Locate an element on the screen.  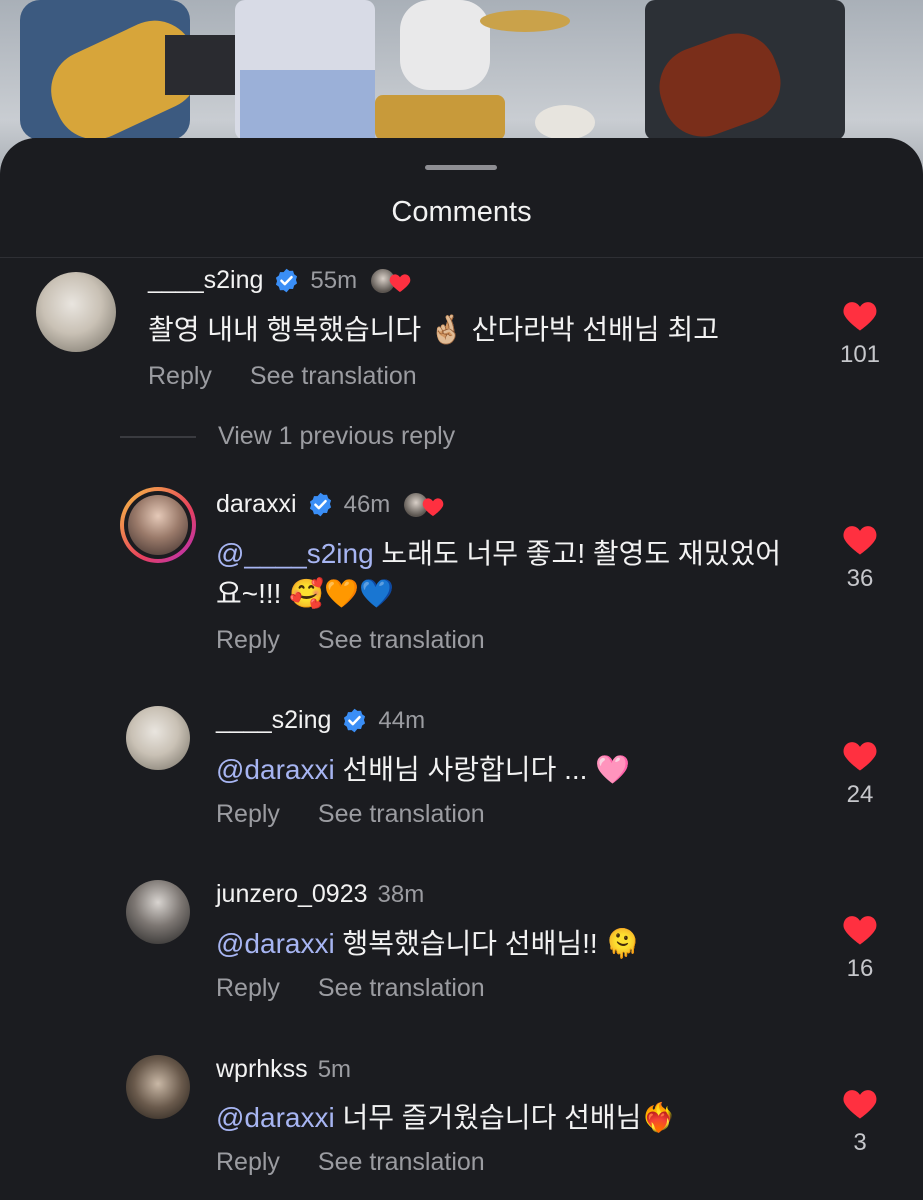
comment-text: @____s2ing 노래도 너무 좋고! 촬영도 재밌었어요~!!! 🥰🧡💙 is located at coordinates (498, 573).